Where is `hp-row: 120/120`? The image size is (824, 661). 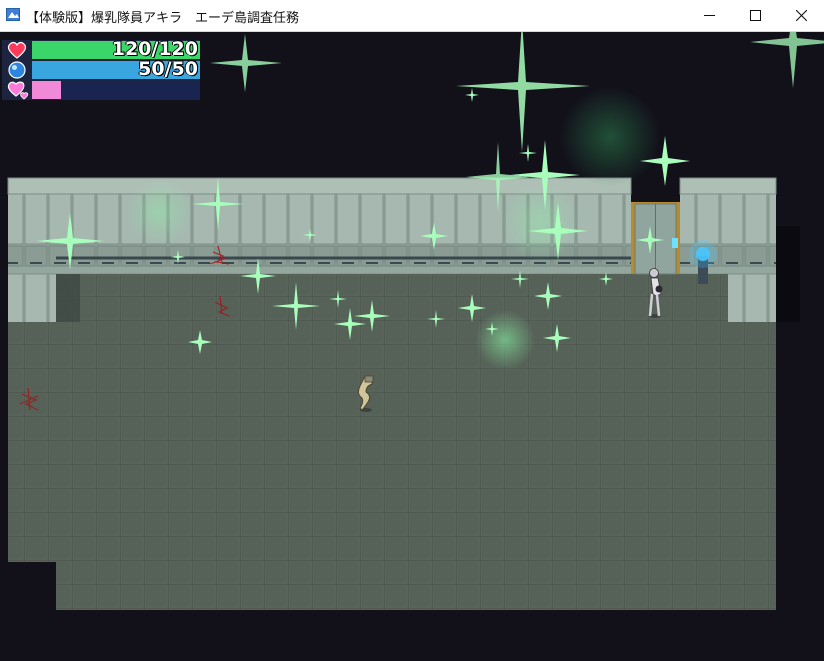 hp-row: 120/120 is located at coordinates (101, 49).